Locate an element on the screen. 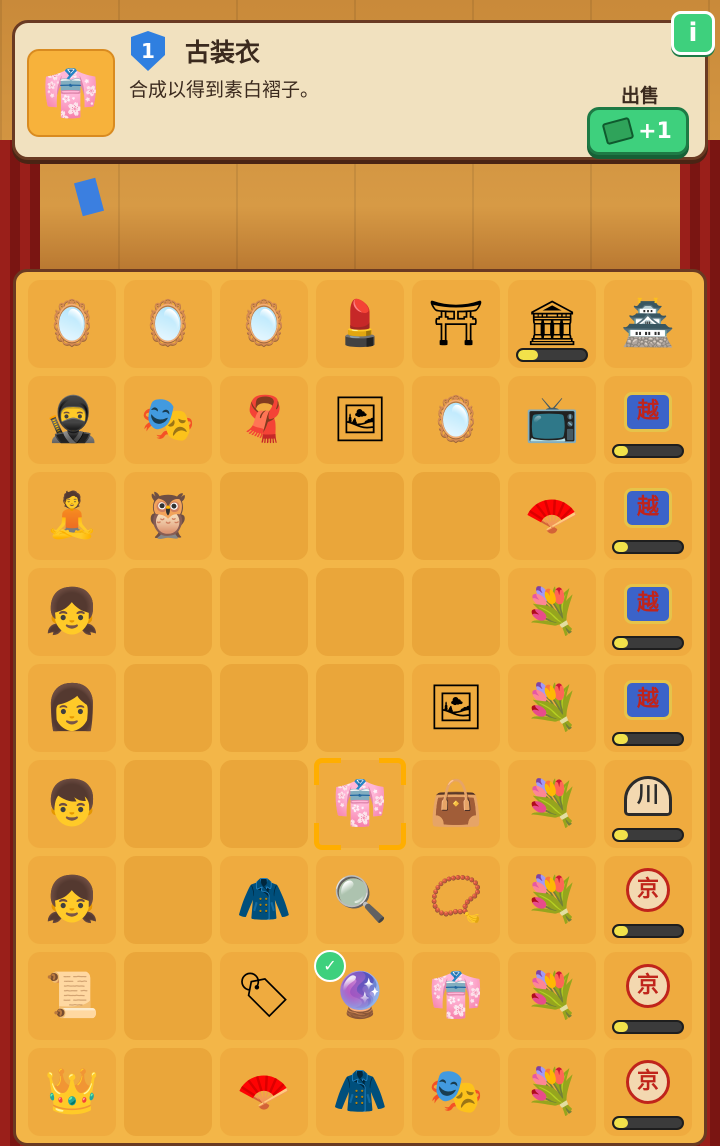 This screenshot has width=720, height=1146. mask-tag-icon: 🏷 is located at coordinates (264, 995).